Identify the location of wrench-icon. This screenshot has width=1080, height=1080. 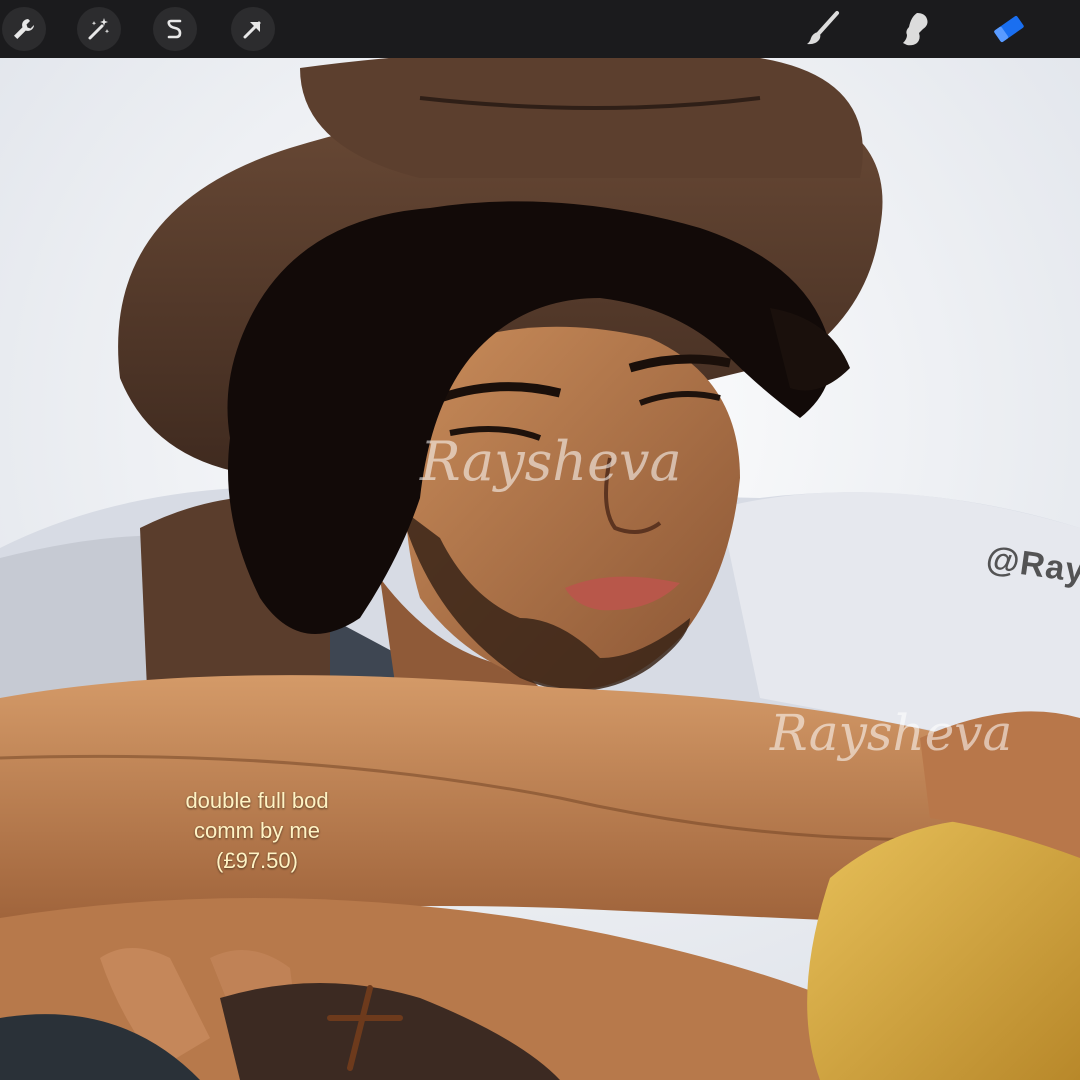
(24, 29).